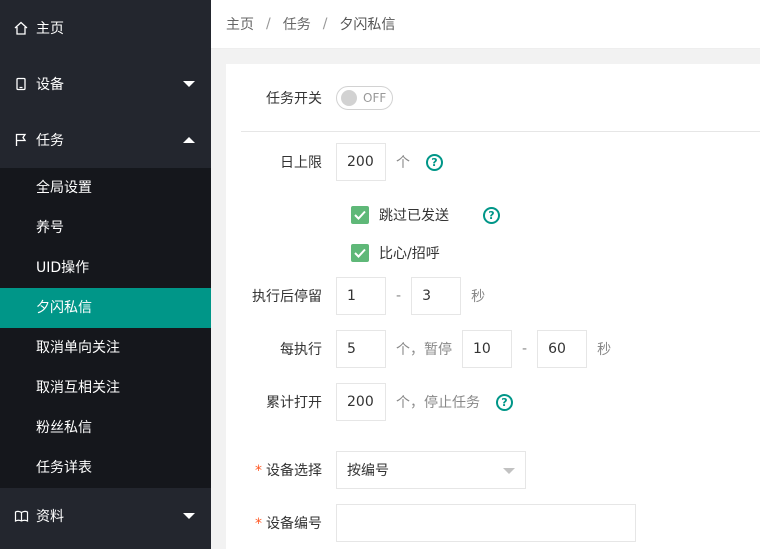  What do you see at coordinates (105, 428) in the screenshot?
I see `sidebar-item-fan-message: 粉丝私信` at bounding box center [105, 428].